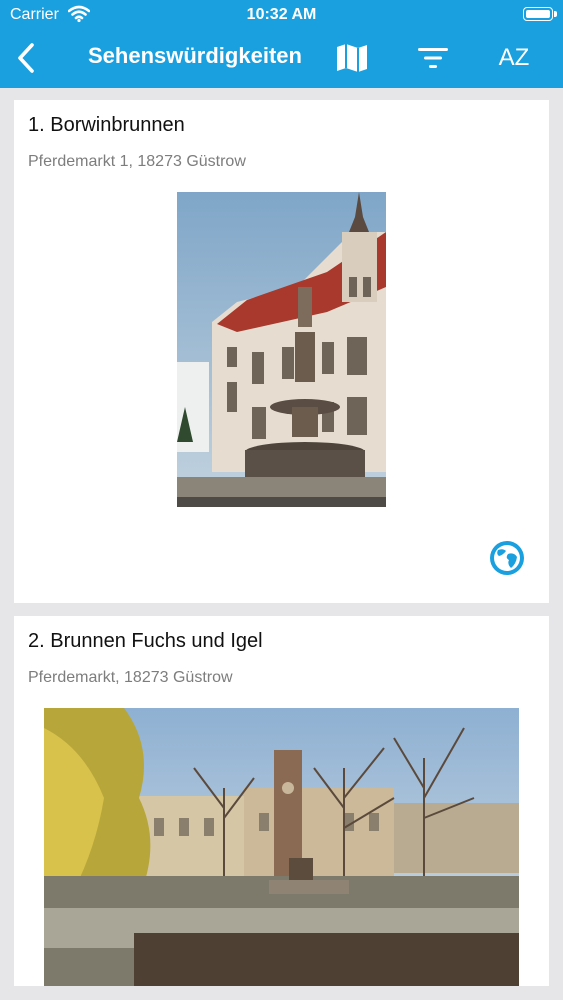  I want to click on sort-az-icon: AZ, so click(514, 58).